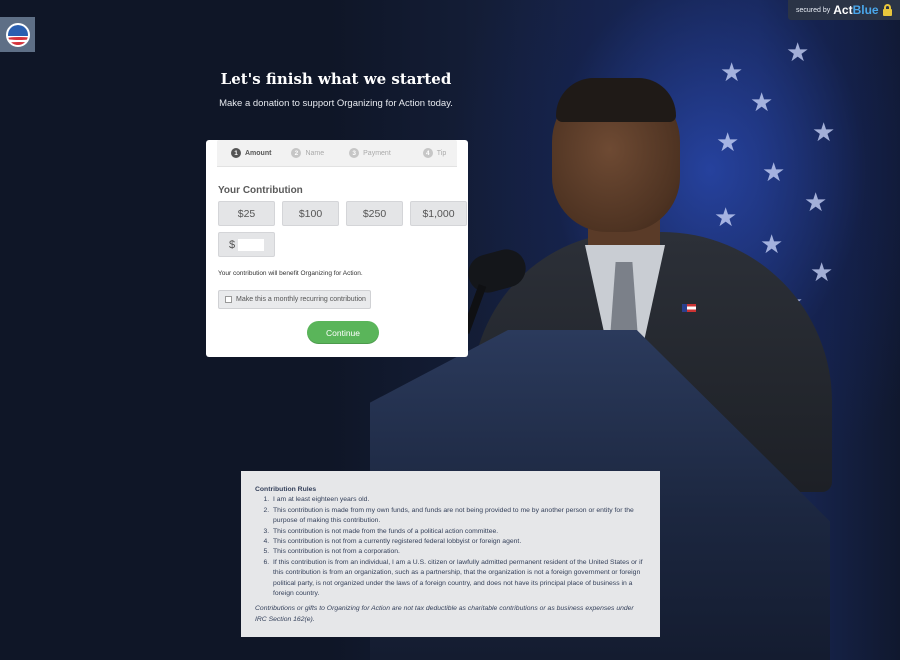 The width and height of the screenshot is (900, 660). I want to click on ofa-logo-icon, so click(17, 34).